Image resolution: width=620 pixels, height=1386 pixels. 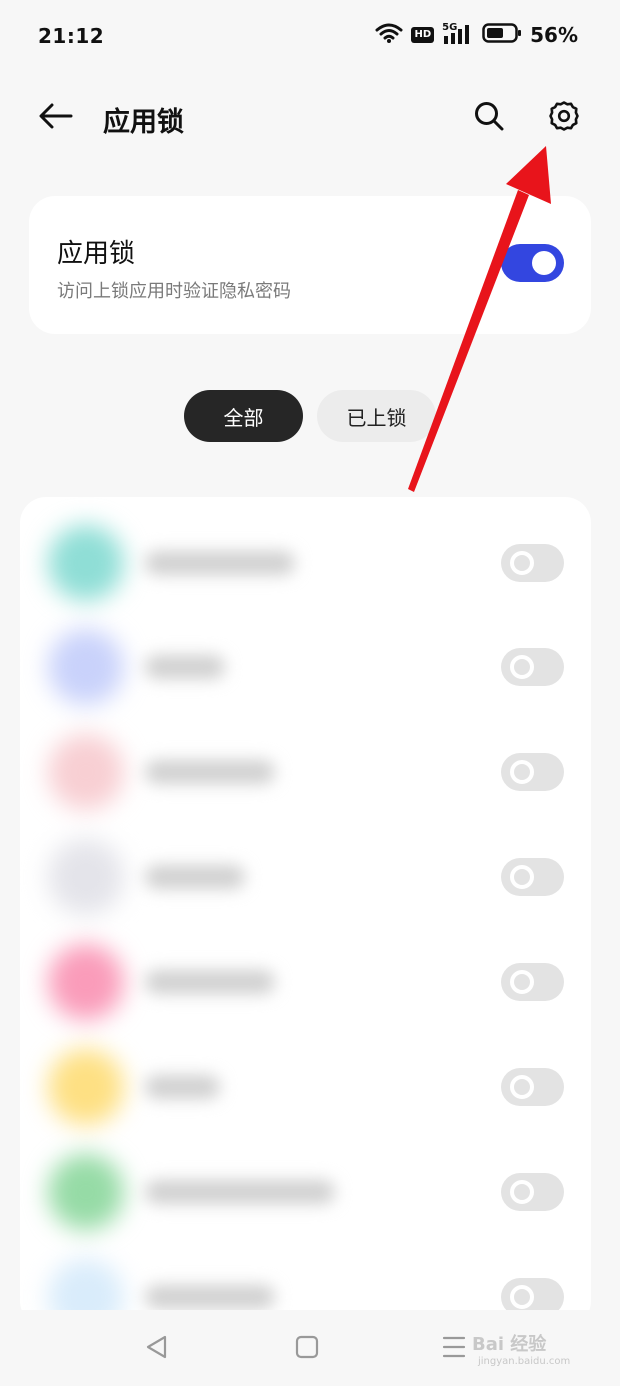 I want to click on wifi-icon, so click(x=389, y=35).